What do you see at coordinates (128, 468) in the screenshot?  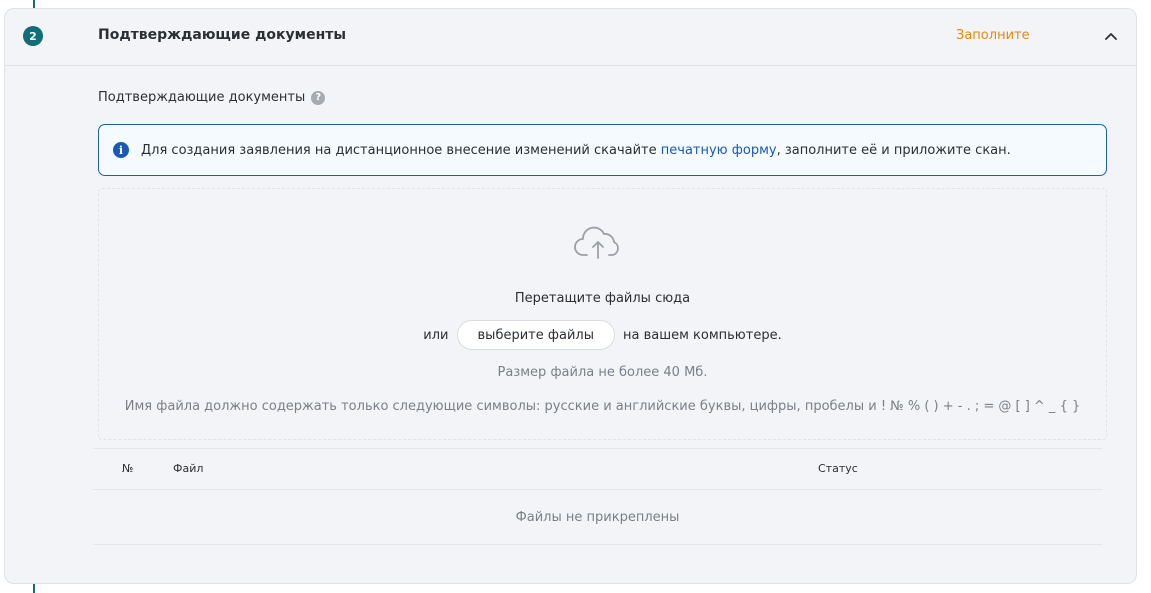 I see `column-number: №` at bounding box center [128, 468].